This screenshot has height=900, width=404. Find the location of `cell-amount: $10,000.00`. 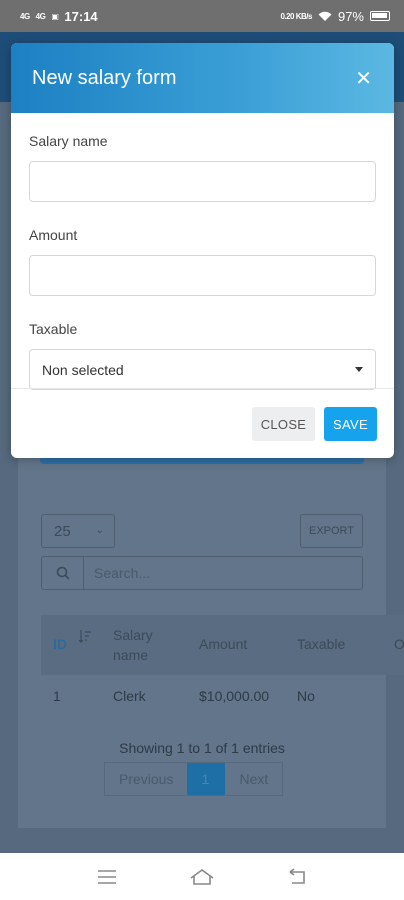

cell-amount: $10,000.00 is located at coordinates (234, 696).